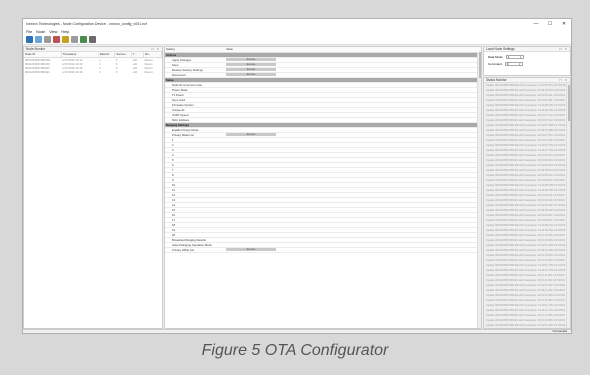 This screenshot has height=375, width=590. I want to click on maximize-icon: ☐, so click(550, 24).